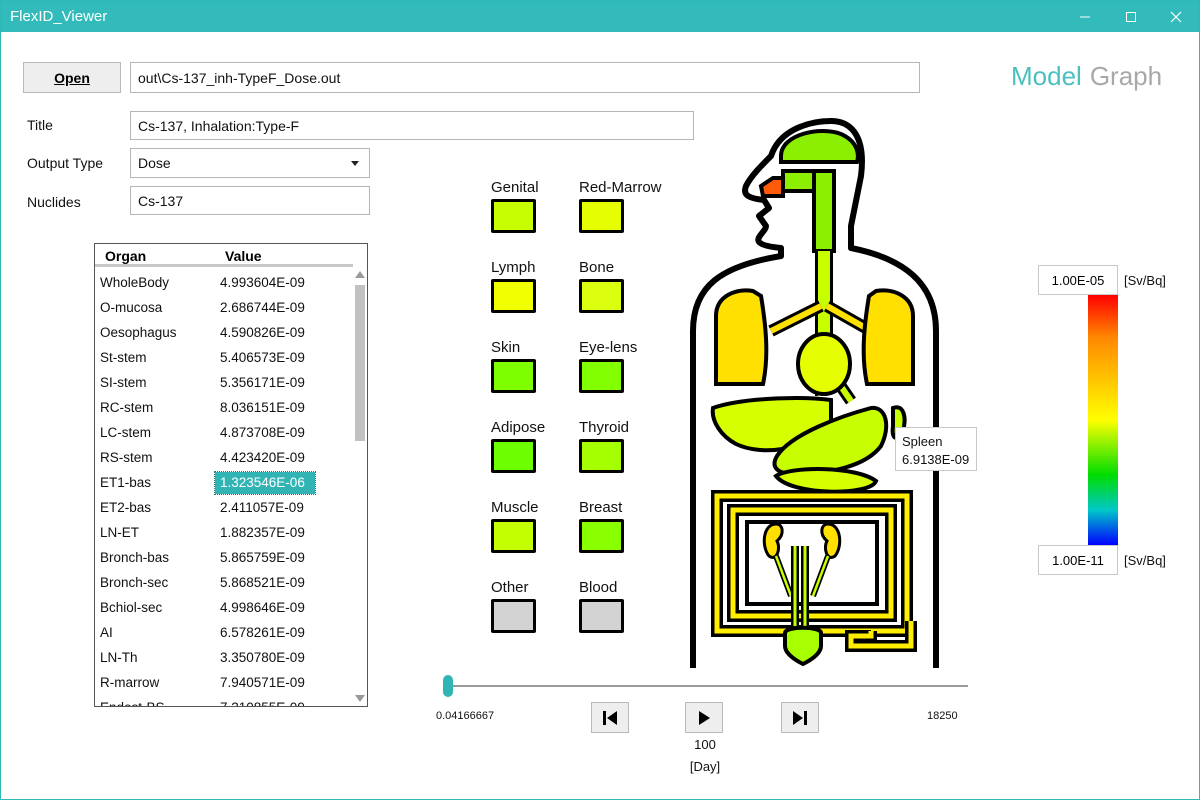  What do you see at coordinates (800, 717) in the screenshot?
I see `skip-end-button` at bounding box center [800, 717].